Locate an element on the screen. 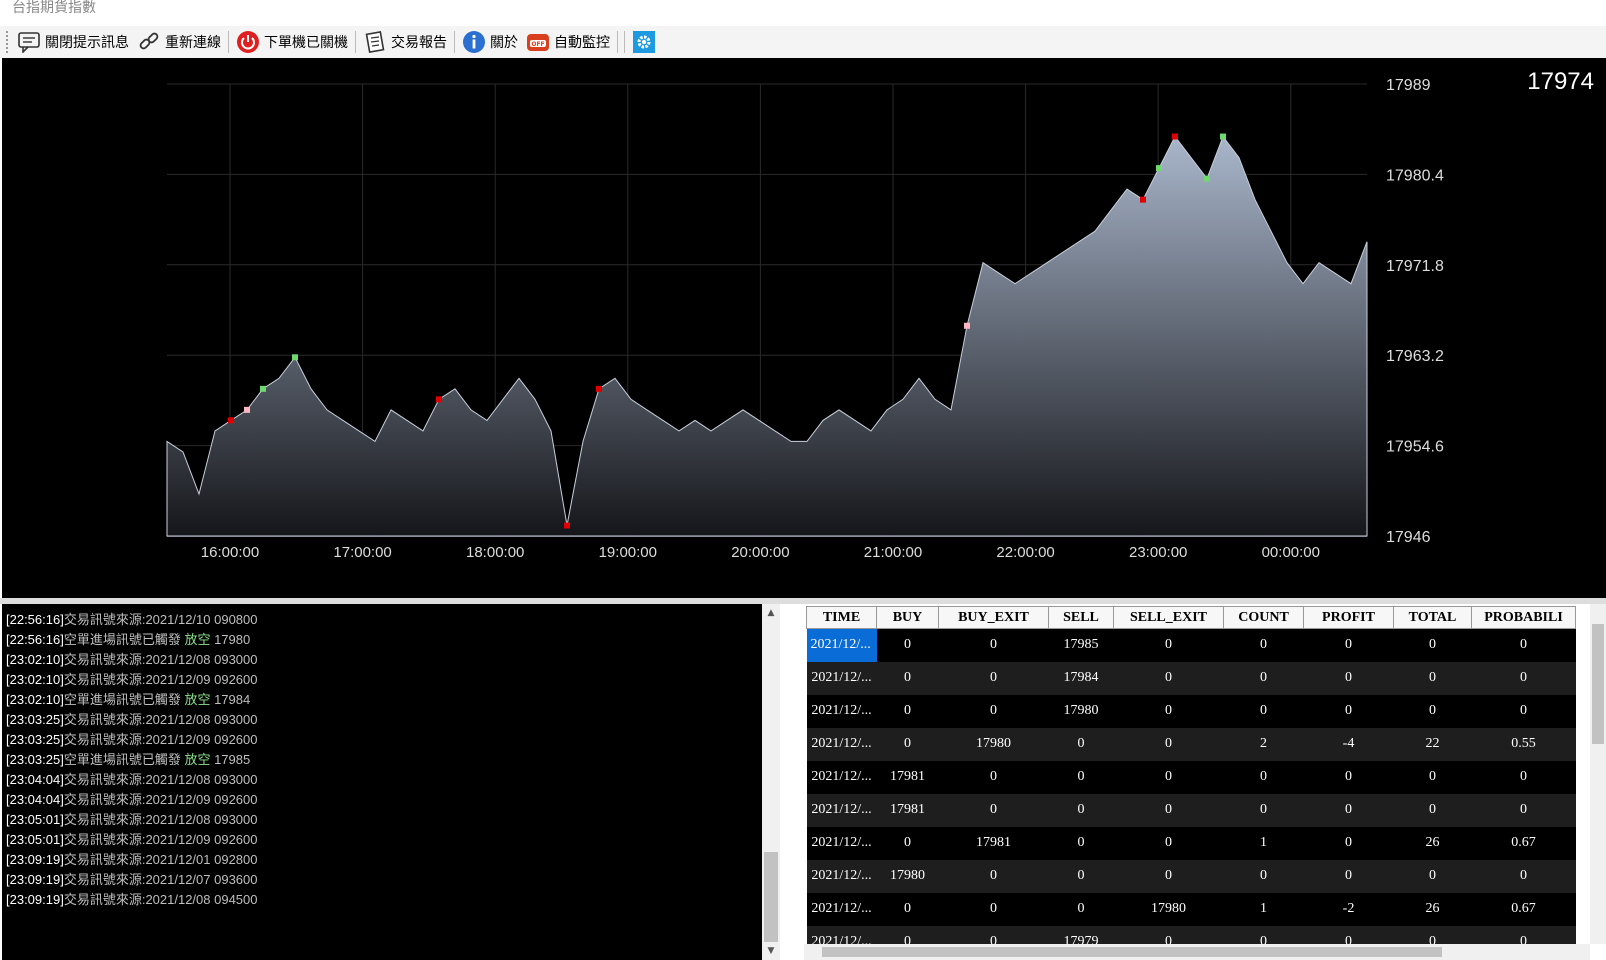  log-scrollbar: ▲ ▼ is located at coordinates (771, 782).